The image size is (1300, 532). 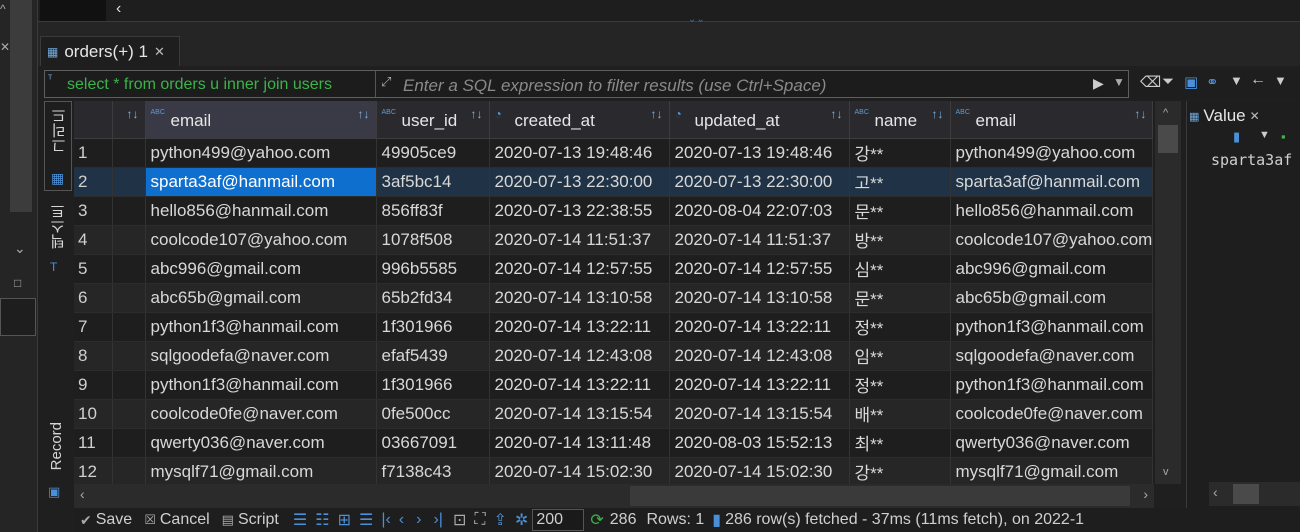 What do you see at coordinates (1231, 116) in the screenshot?
I see `value-panel-tab: ▦ Value ✕` at bounding box center [1231, 116].